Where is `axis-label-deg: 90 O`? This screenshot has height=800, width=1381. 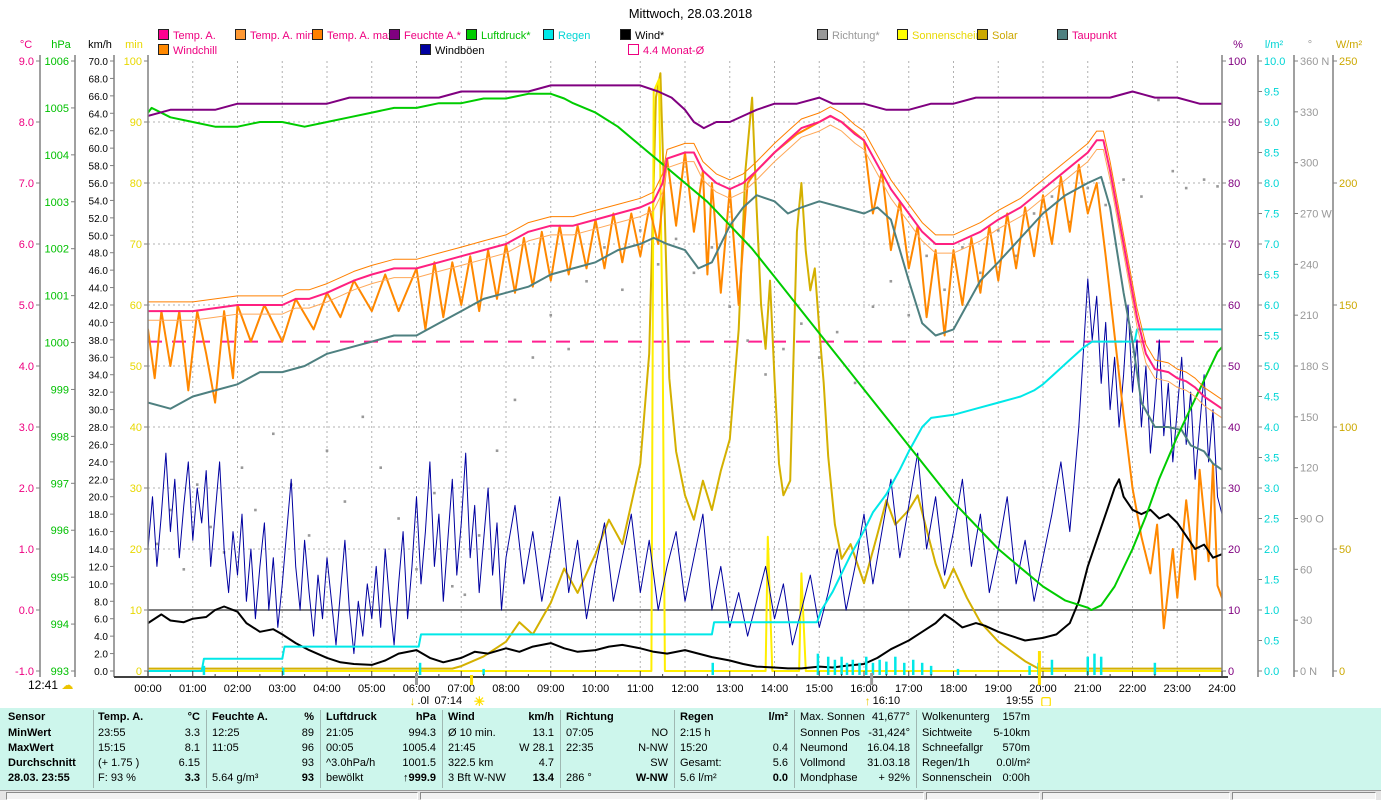
axis-label-deg: 90 O is located at coordinates (1312, 520).